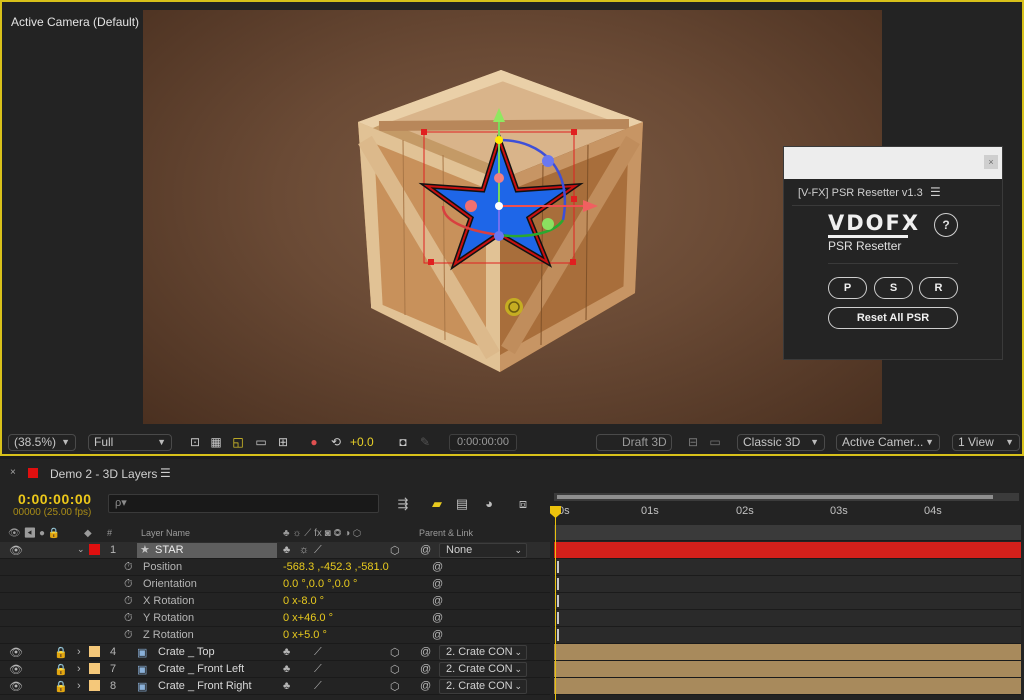  Describe the element at coordinates (938, 288) in the screenshot. I see `reset-rotation-button: R` at that location.